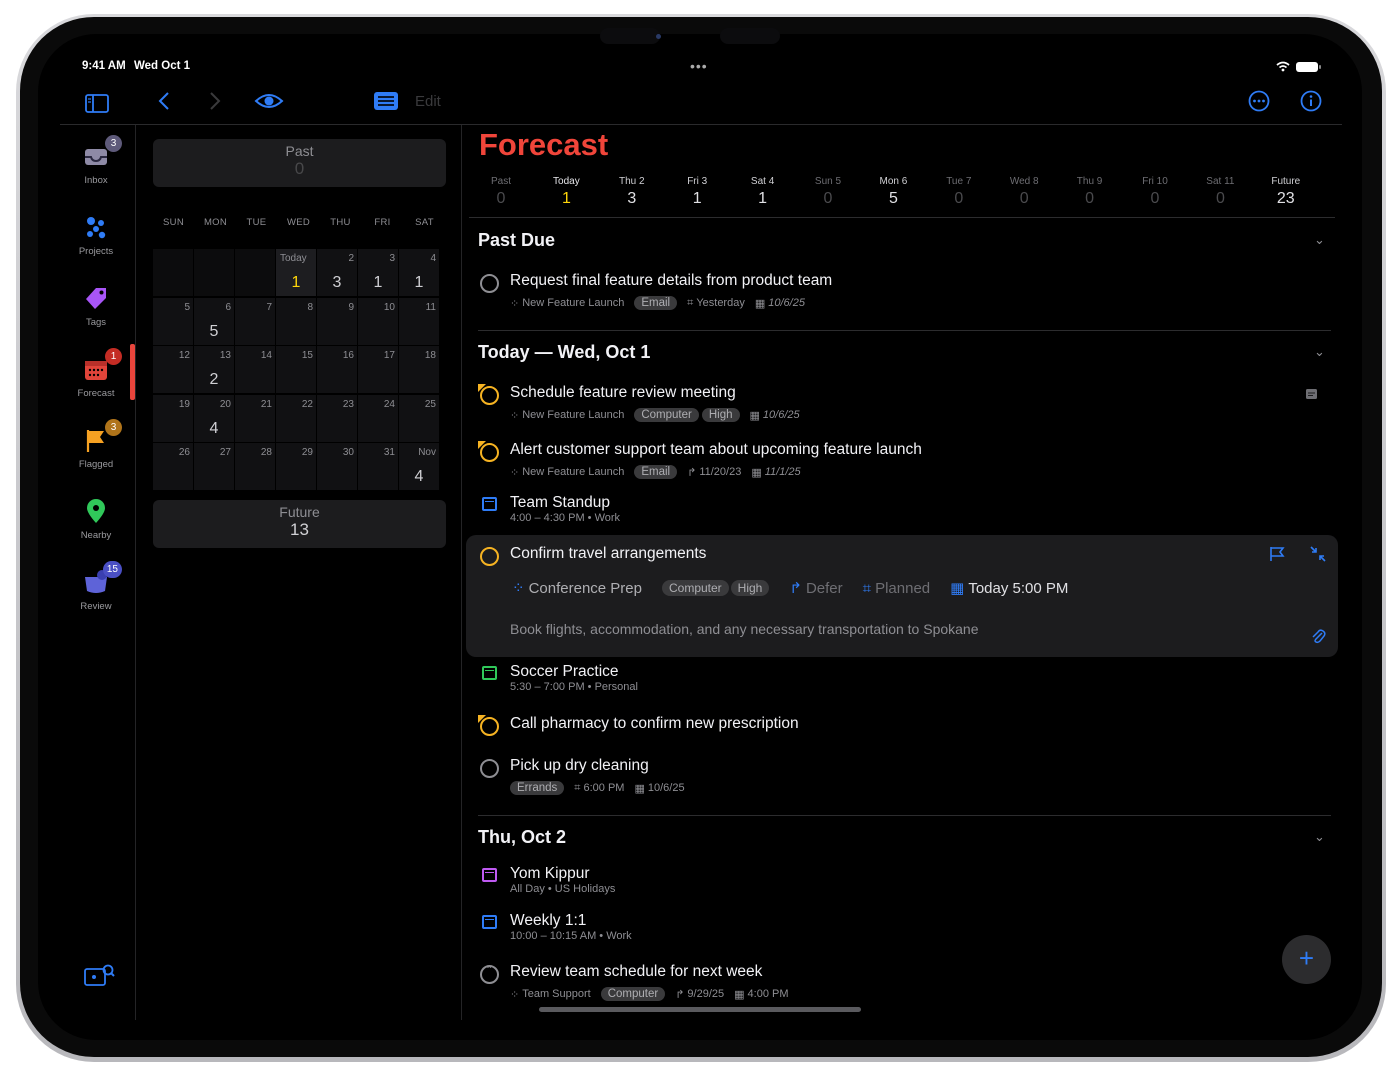  I want to click on sidebar-item-review: 15 Review, so click(96, 586).